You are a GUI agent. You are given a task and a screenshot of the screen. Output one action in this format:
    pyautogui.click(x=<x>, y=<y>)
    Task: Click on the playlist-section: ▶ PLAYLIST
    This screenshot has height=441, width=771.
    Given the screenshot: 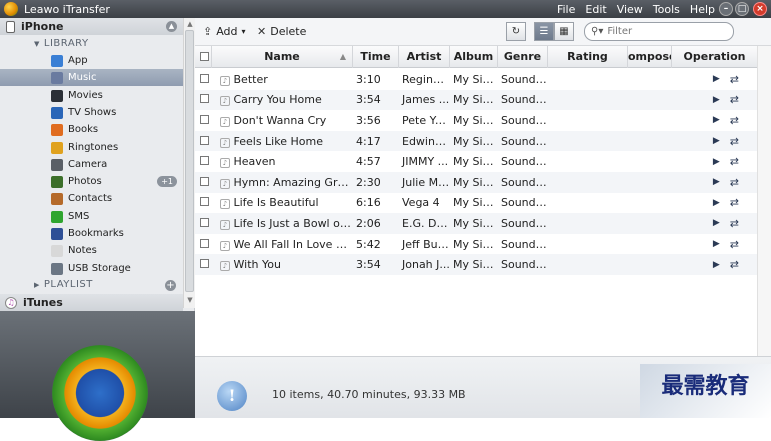 What is the action you would take?
    pyautogui.click(x=63, y=284)
    